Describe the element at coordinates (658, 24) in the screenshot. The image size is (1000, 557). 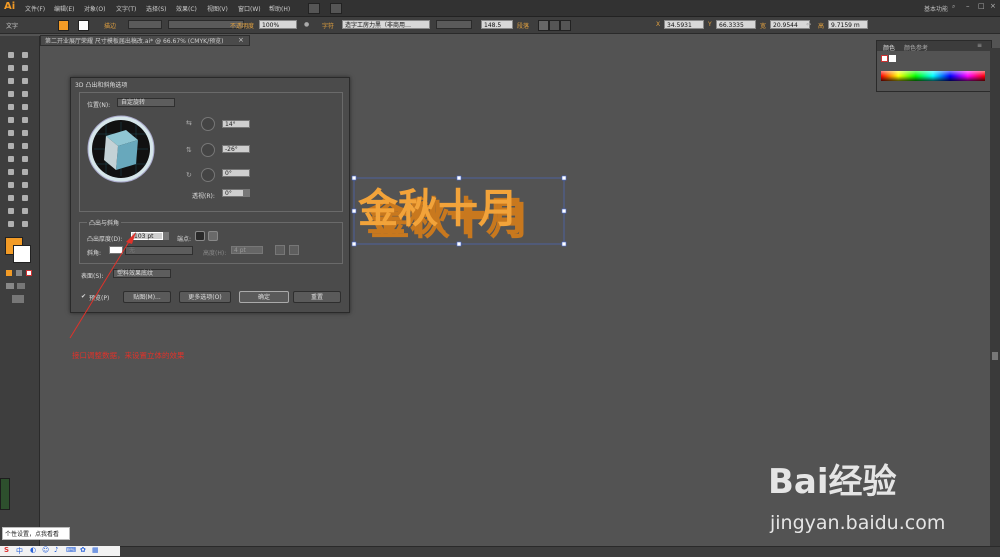
I see `x-label: X` at that location.